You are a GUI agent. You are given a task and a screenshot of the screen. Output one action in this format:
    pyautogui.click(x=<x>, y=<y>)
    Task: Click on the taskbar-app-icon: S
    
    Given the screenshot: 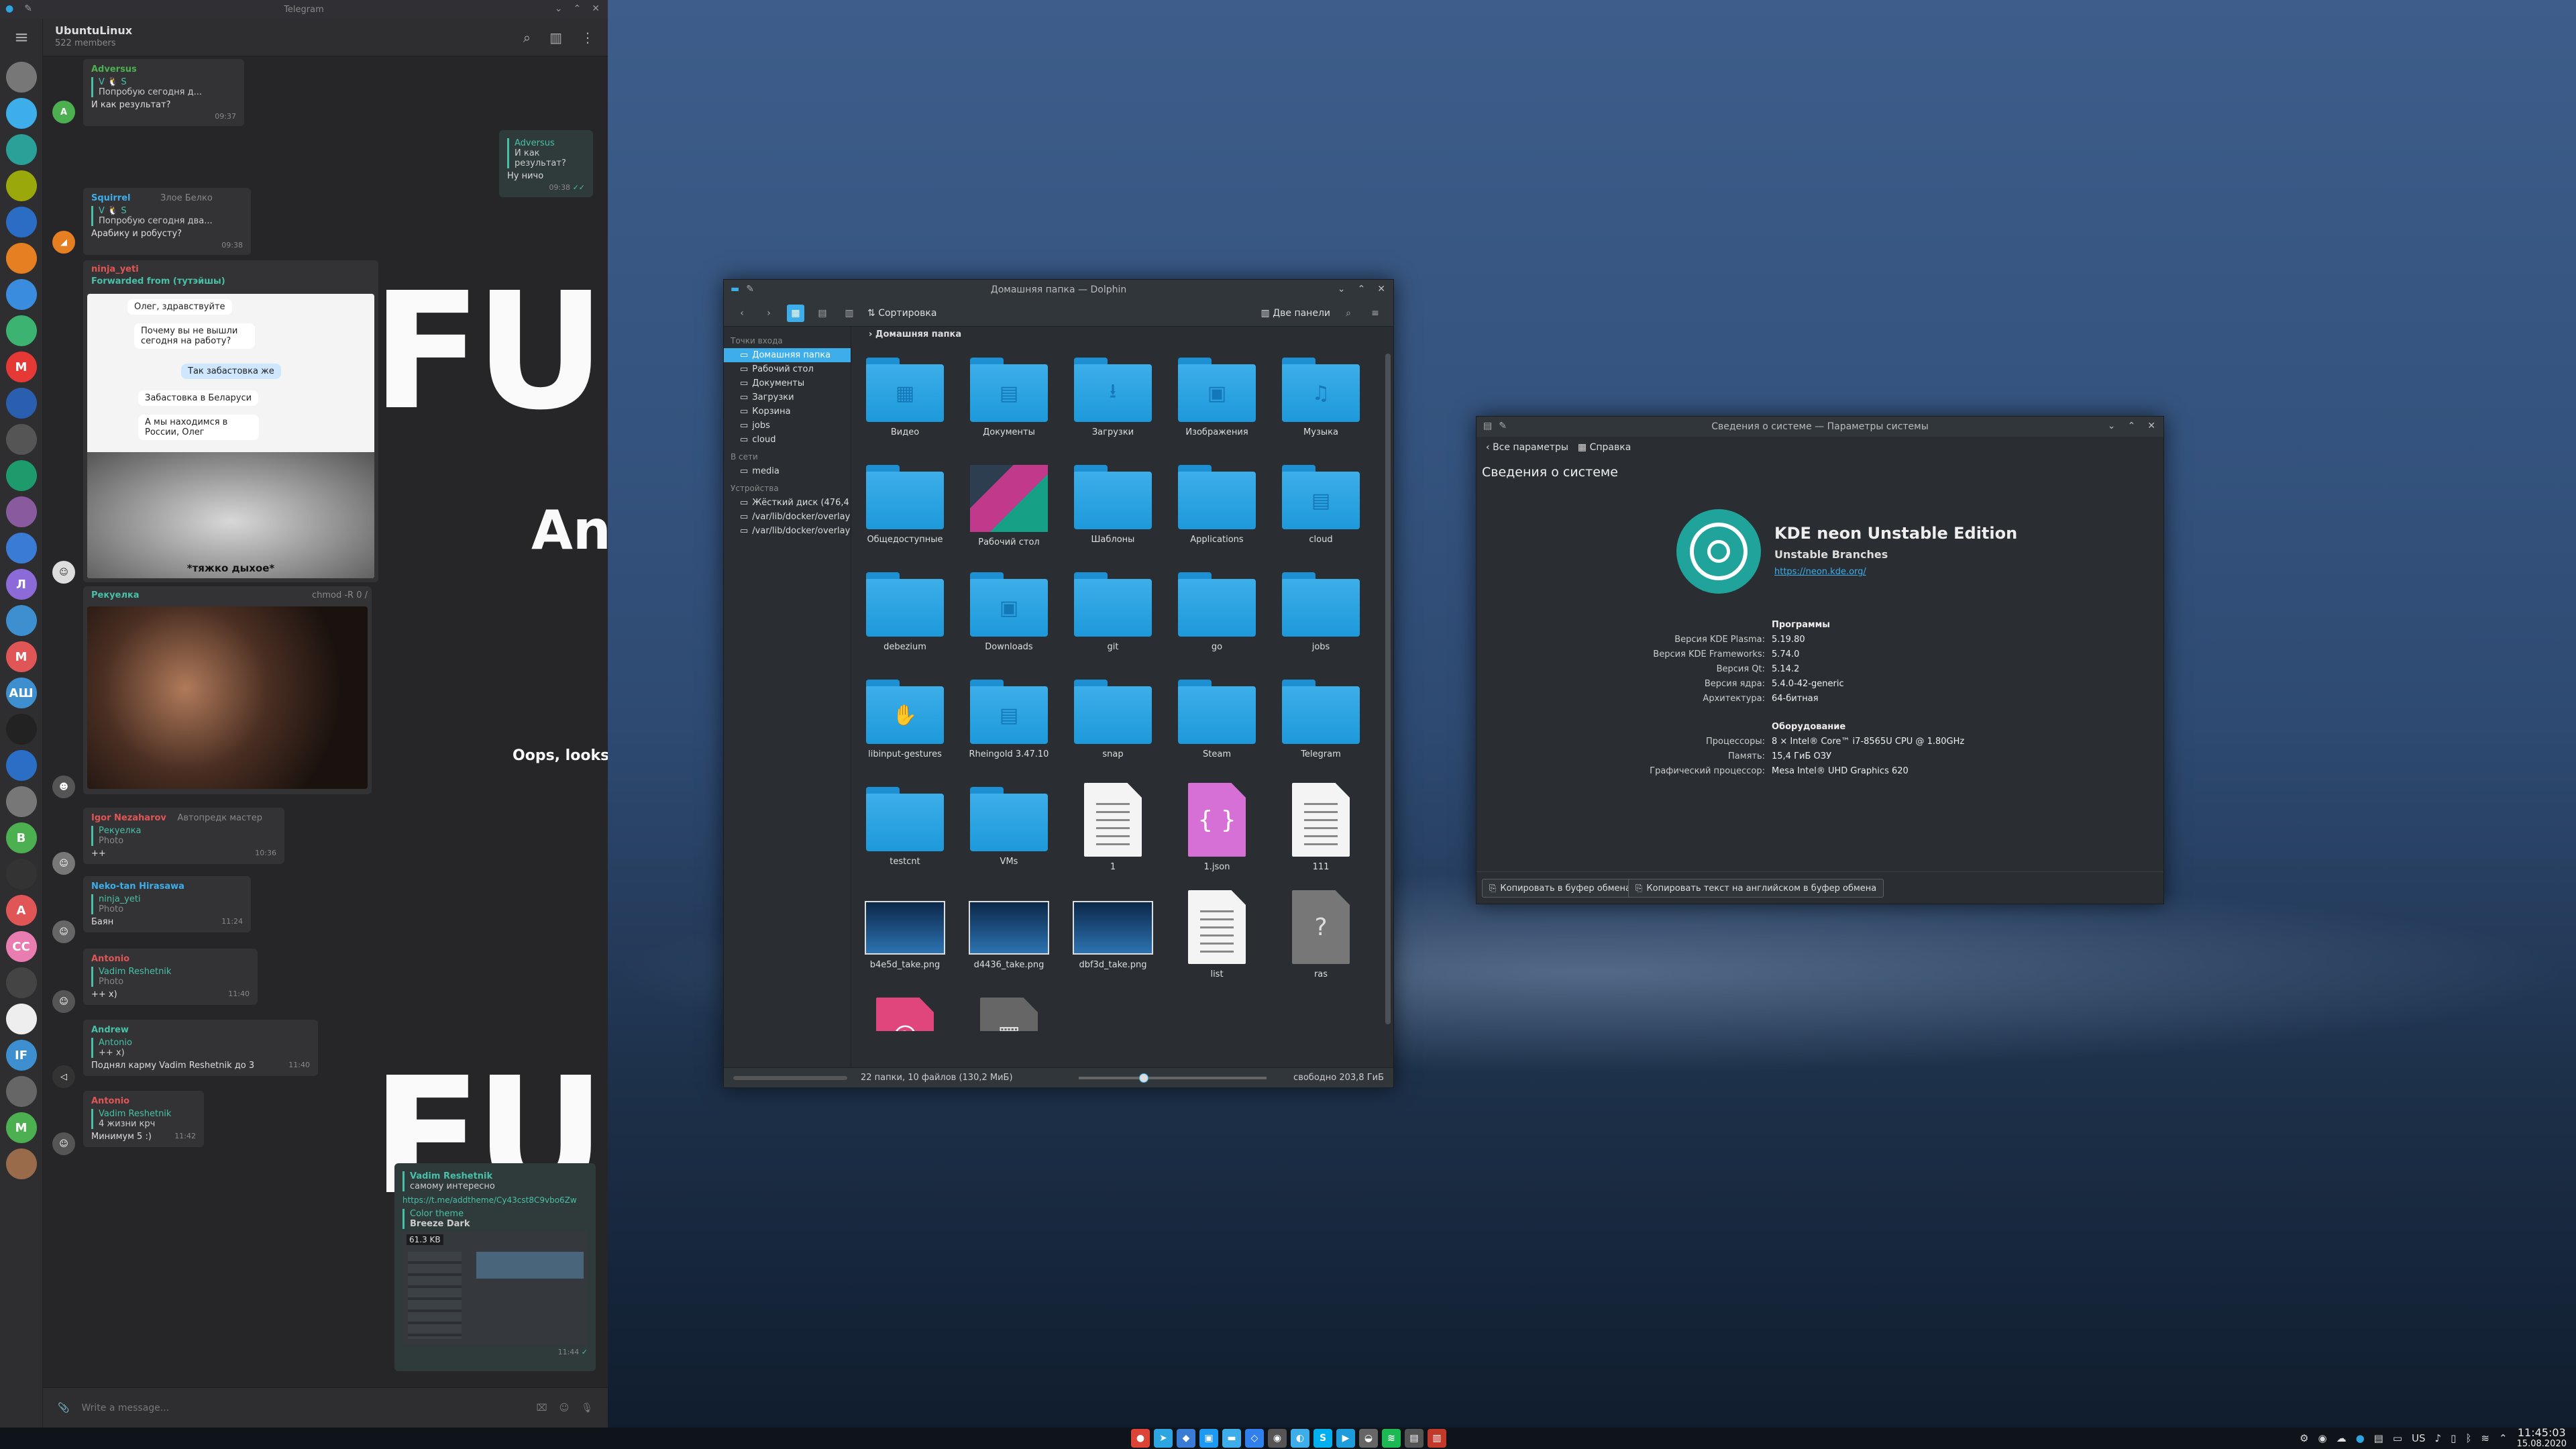 What is the action you would take?
    pyautogui.click(x=1322, y=1438)
    